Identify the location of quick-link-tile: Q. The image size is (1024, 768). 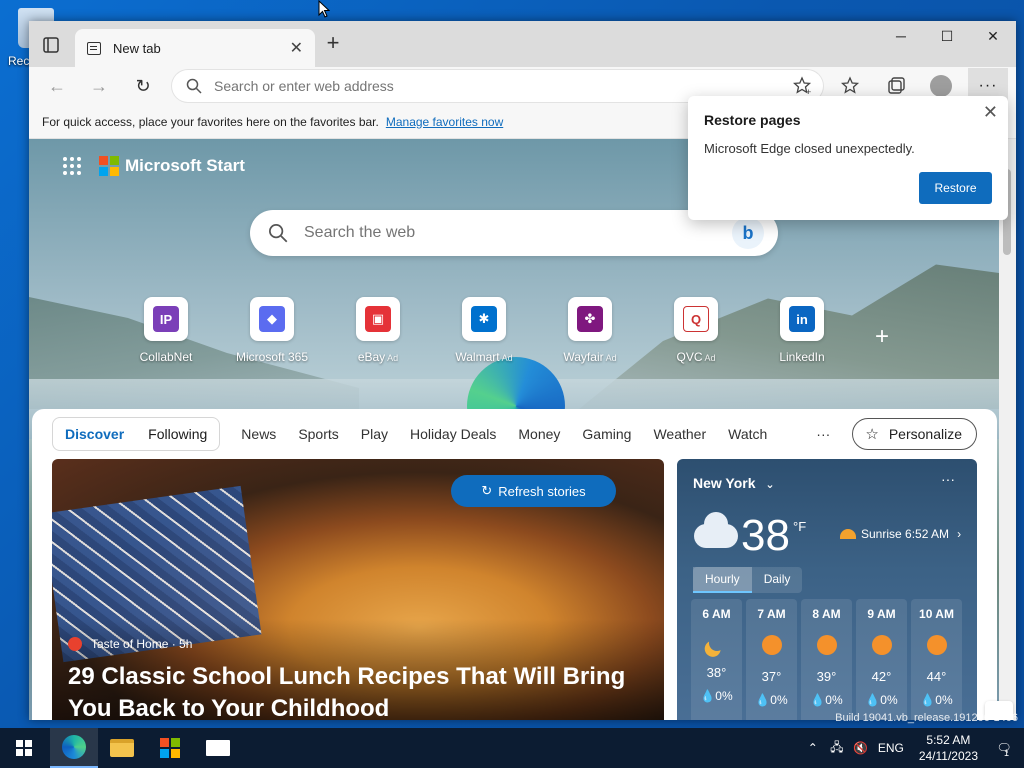
(696, 319).